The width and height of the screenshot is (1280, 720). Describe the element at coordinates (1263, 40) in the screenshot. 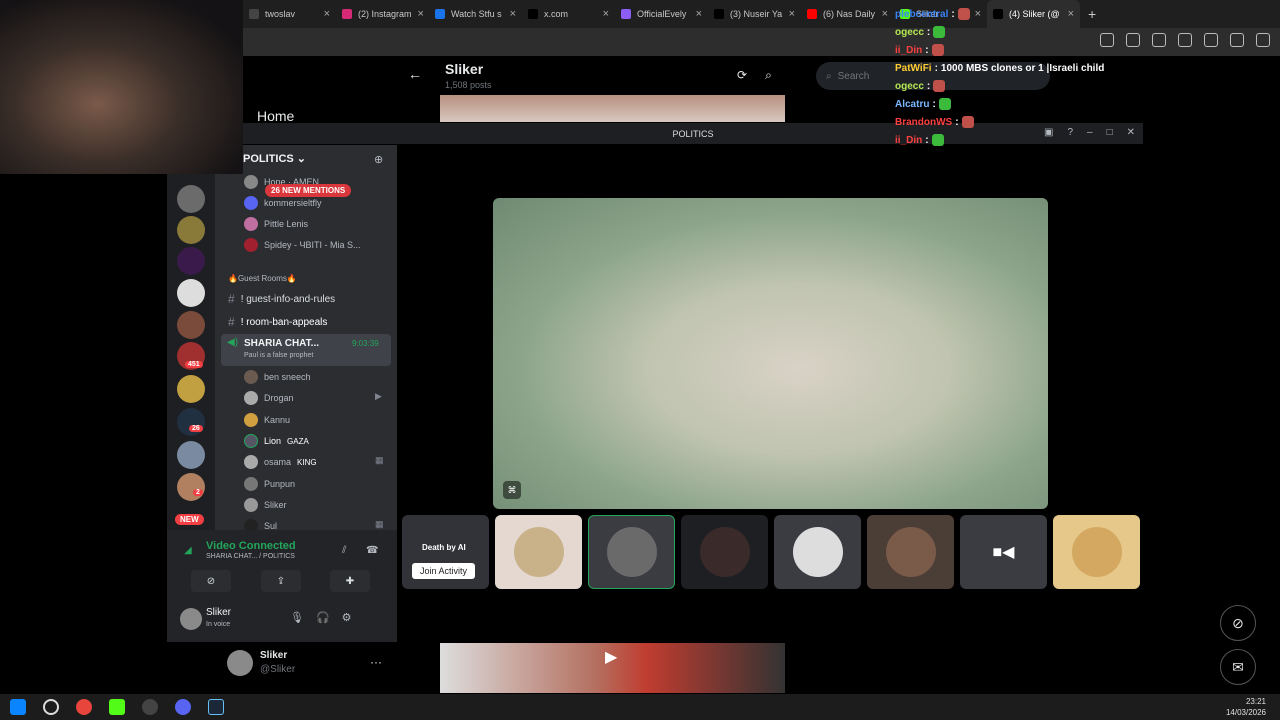

I see `kebab-menu-icon` at that location.